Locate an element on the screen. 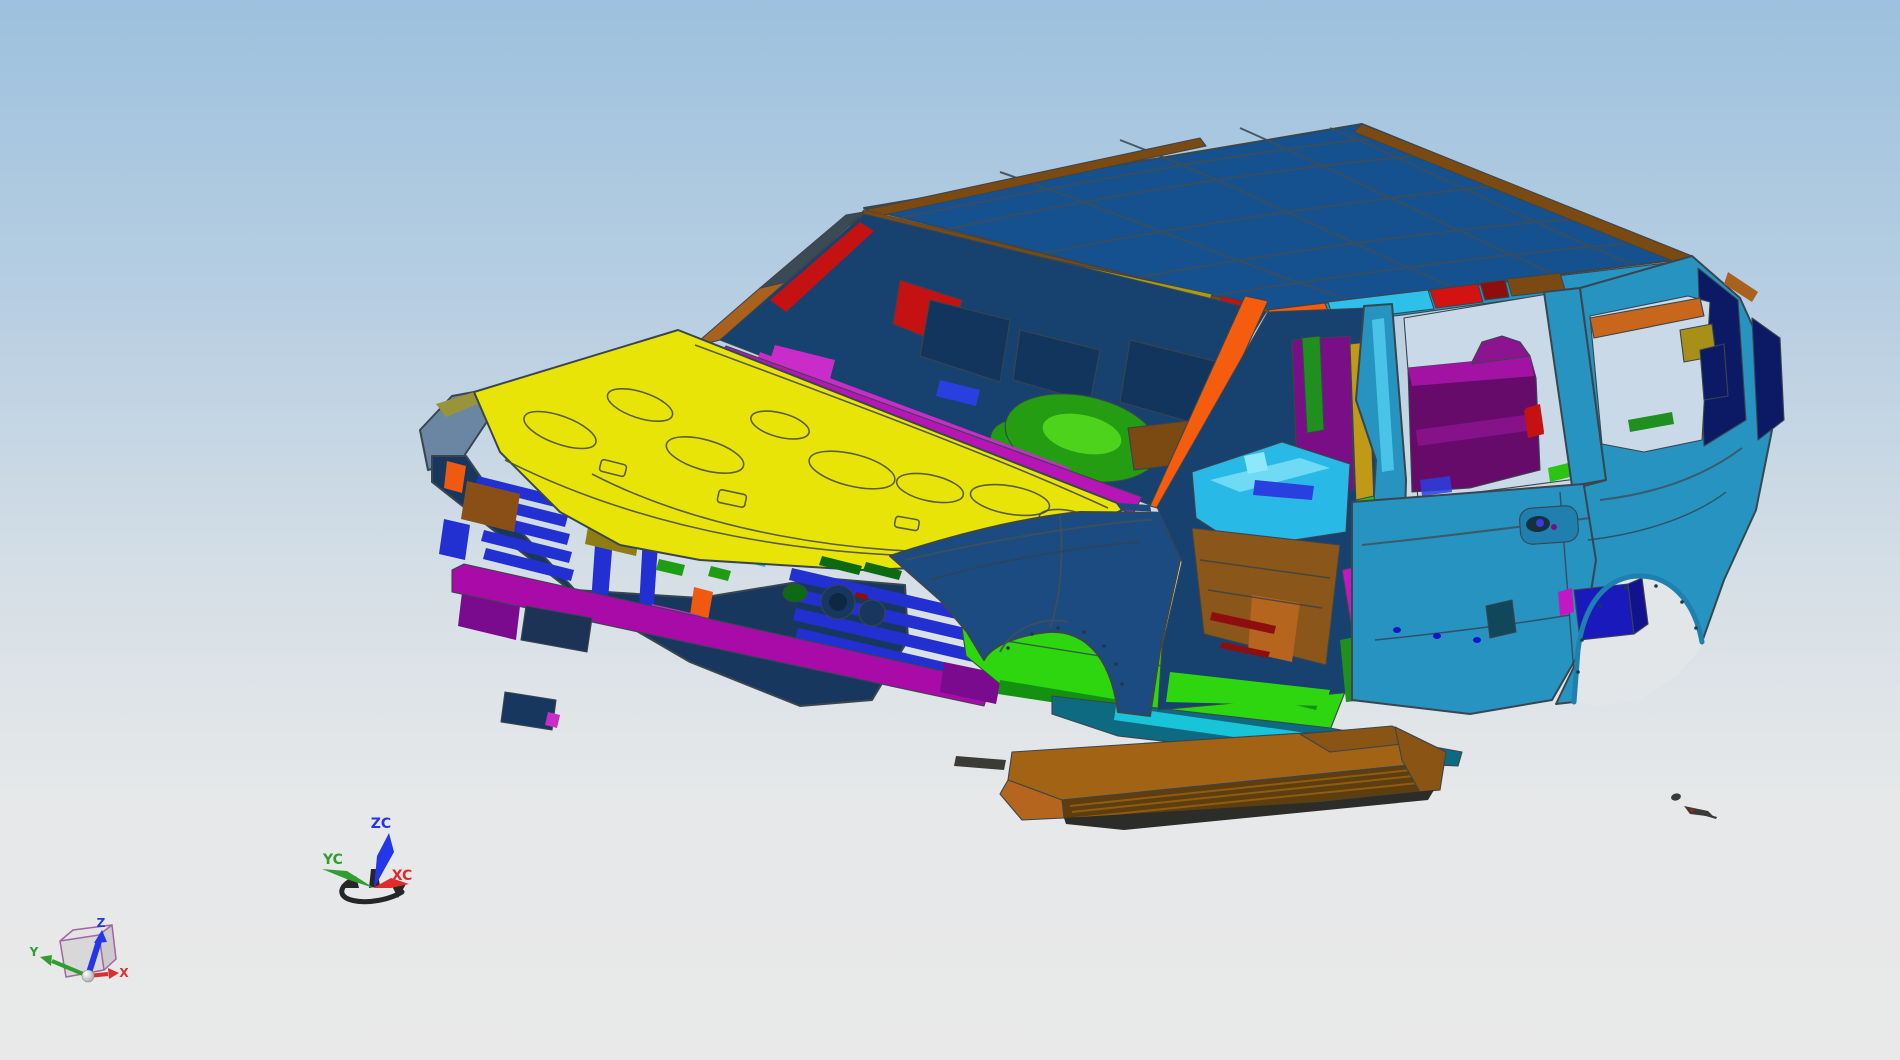 This screenshot has width=1900, height=1060. fragment-red-dot is located at coordinates (1692, 810).